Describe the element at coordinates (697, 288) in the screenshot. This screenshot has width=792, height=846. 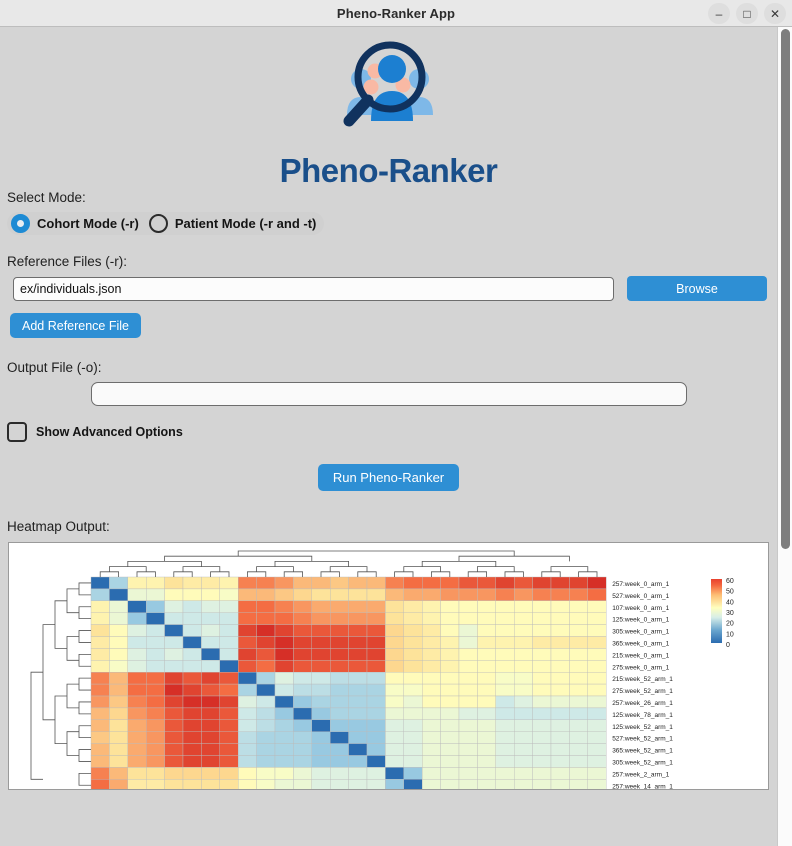
I see `browse-button: Browse` at that location.